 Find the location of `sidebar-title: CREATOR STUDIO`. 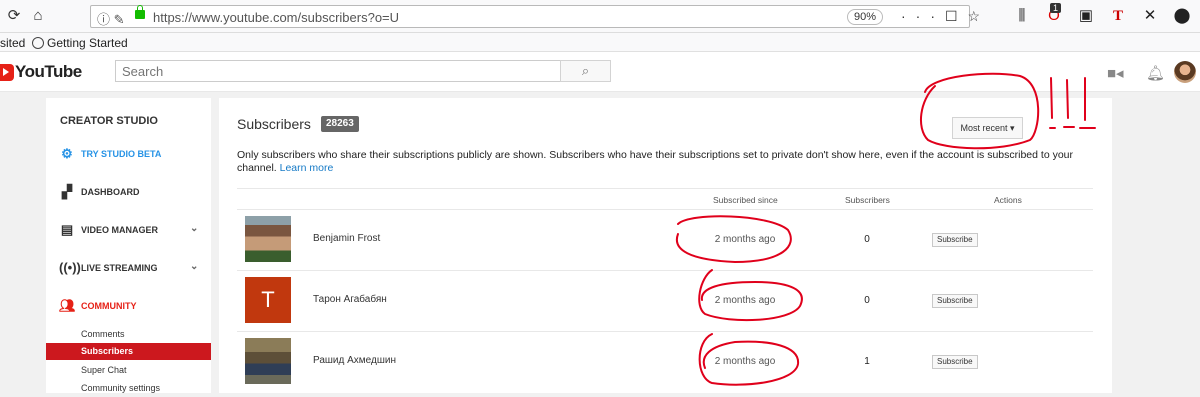

sidebar-title: CREATOR STUDIO is located at coordinates (109, 121).